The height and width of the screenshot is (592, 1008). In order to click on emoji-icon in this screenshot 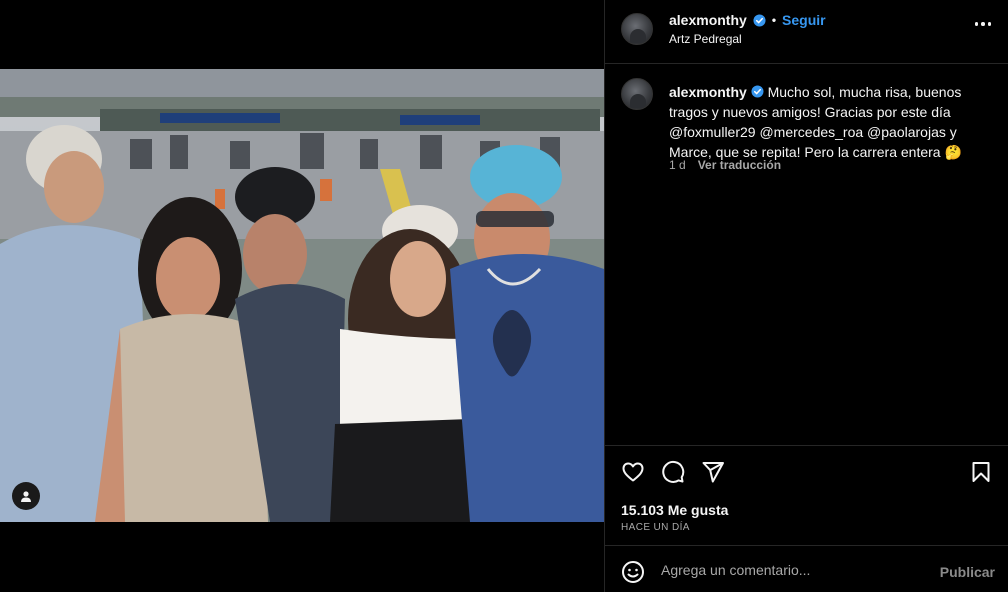, I will do `click(633, 572)`.